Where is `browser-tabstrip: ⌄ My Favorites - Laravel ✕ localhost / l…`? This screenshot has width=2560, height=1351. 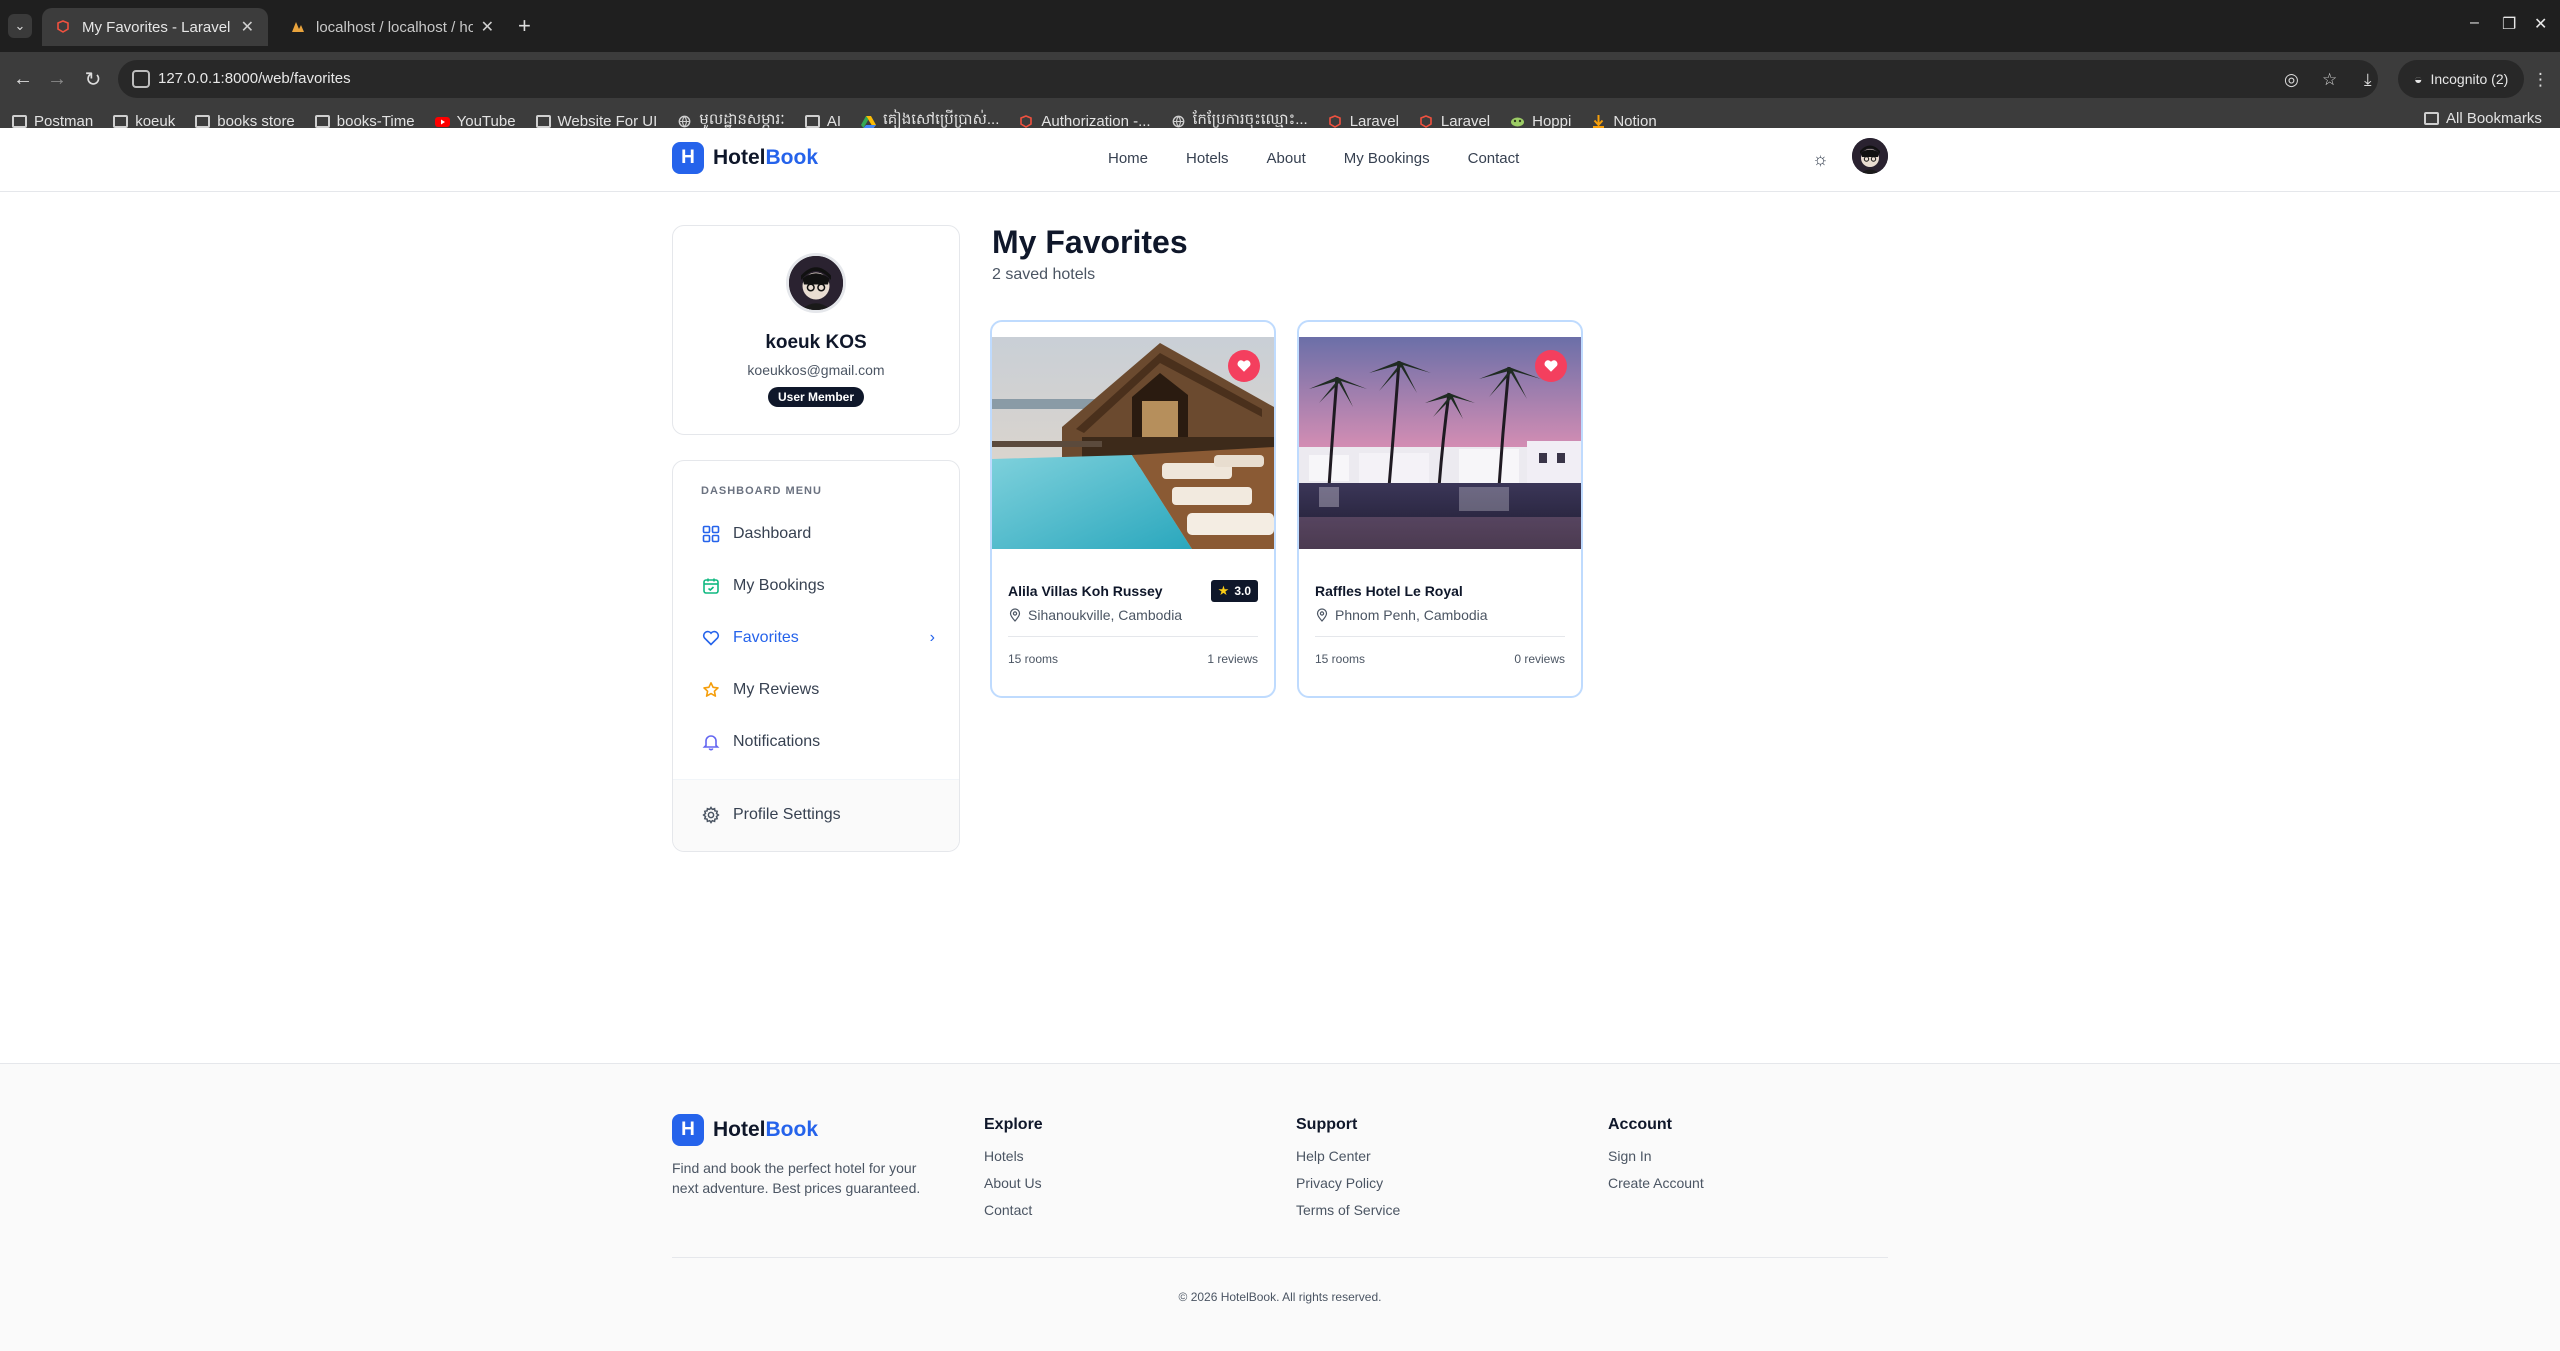 browser-tabstrip: ⌄ My Favorites - Laravel ✕ localhost / l… is located at coordinates (1280, 26).